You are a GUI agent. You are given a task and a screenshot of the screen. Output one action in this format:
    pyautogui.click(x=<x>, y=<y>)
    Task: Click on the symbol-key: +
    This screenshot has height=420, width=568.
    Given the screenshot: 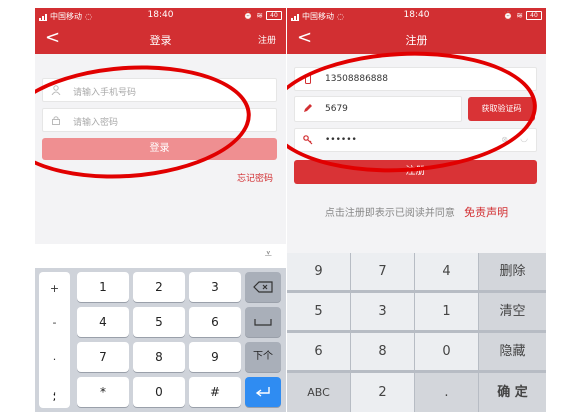 What is the action you would take?
    pyautogui.click(x=54, y=289)
    